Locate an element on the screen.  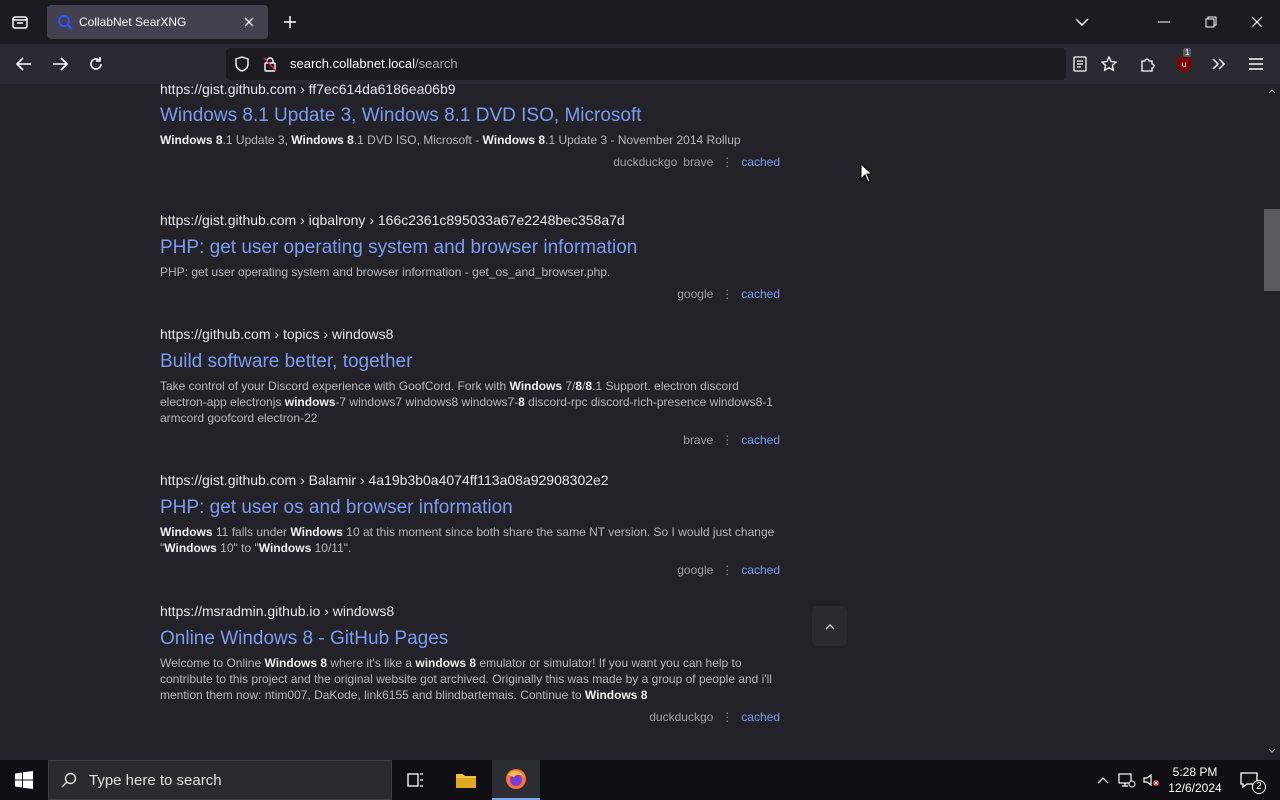
searxng-favicon-icon is located at coordinates (65, 22).